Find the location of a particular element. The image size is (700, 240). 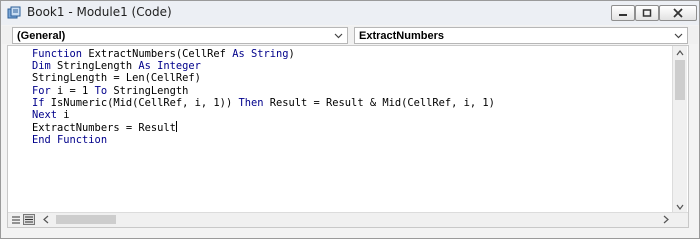

window-title: Book1 - Module1 (Code) is located at coordinates (99, 12).